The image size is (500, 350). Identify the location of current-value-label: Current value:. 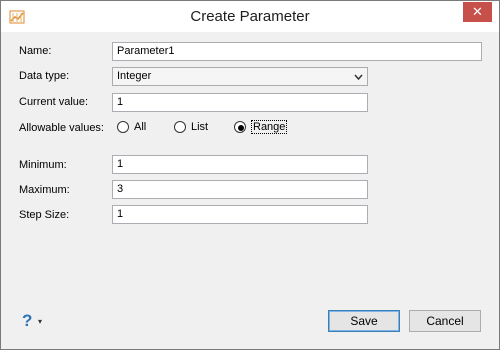
(54, 102).